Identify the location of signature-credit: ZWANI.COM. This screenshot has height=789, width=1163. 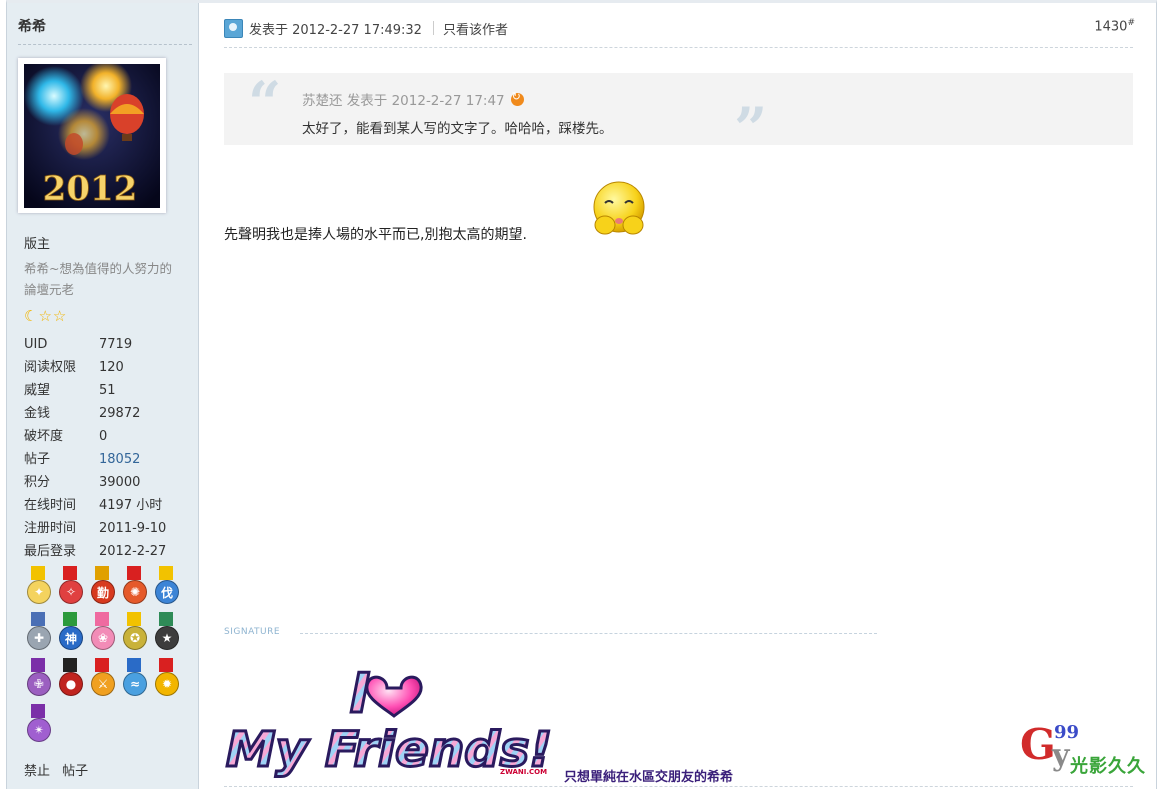
(524, 772).